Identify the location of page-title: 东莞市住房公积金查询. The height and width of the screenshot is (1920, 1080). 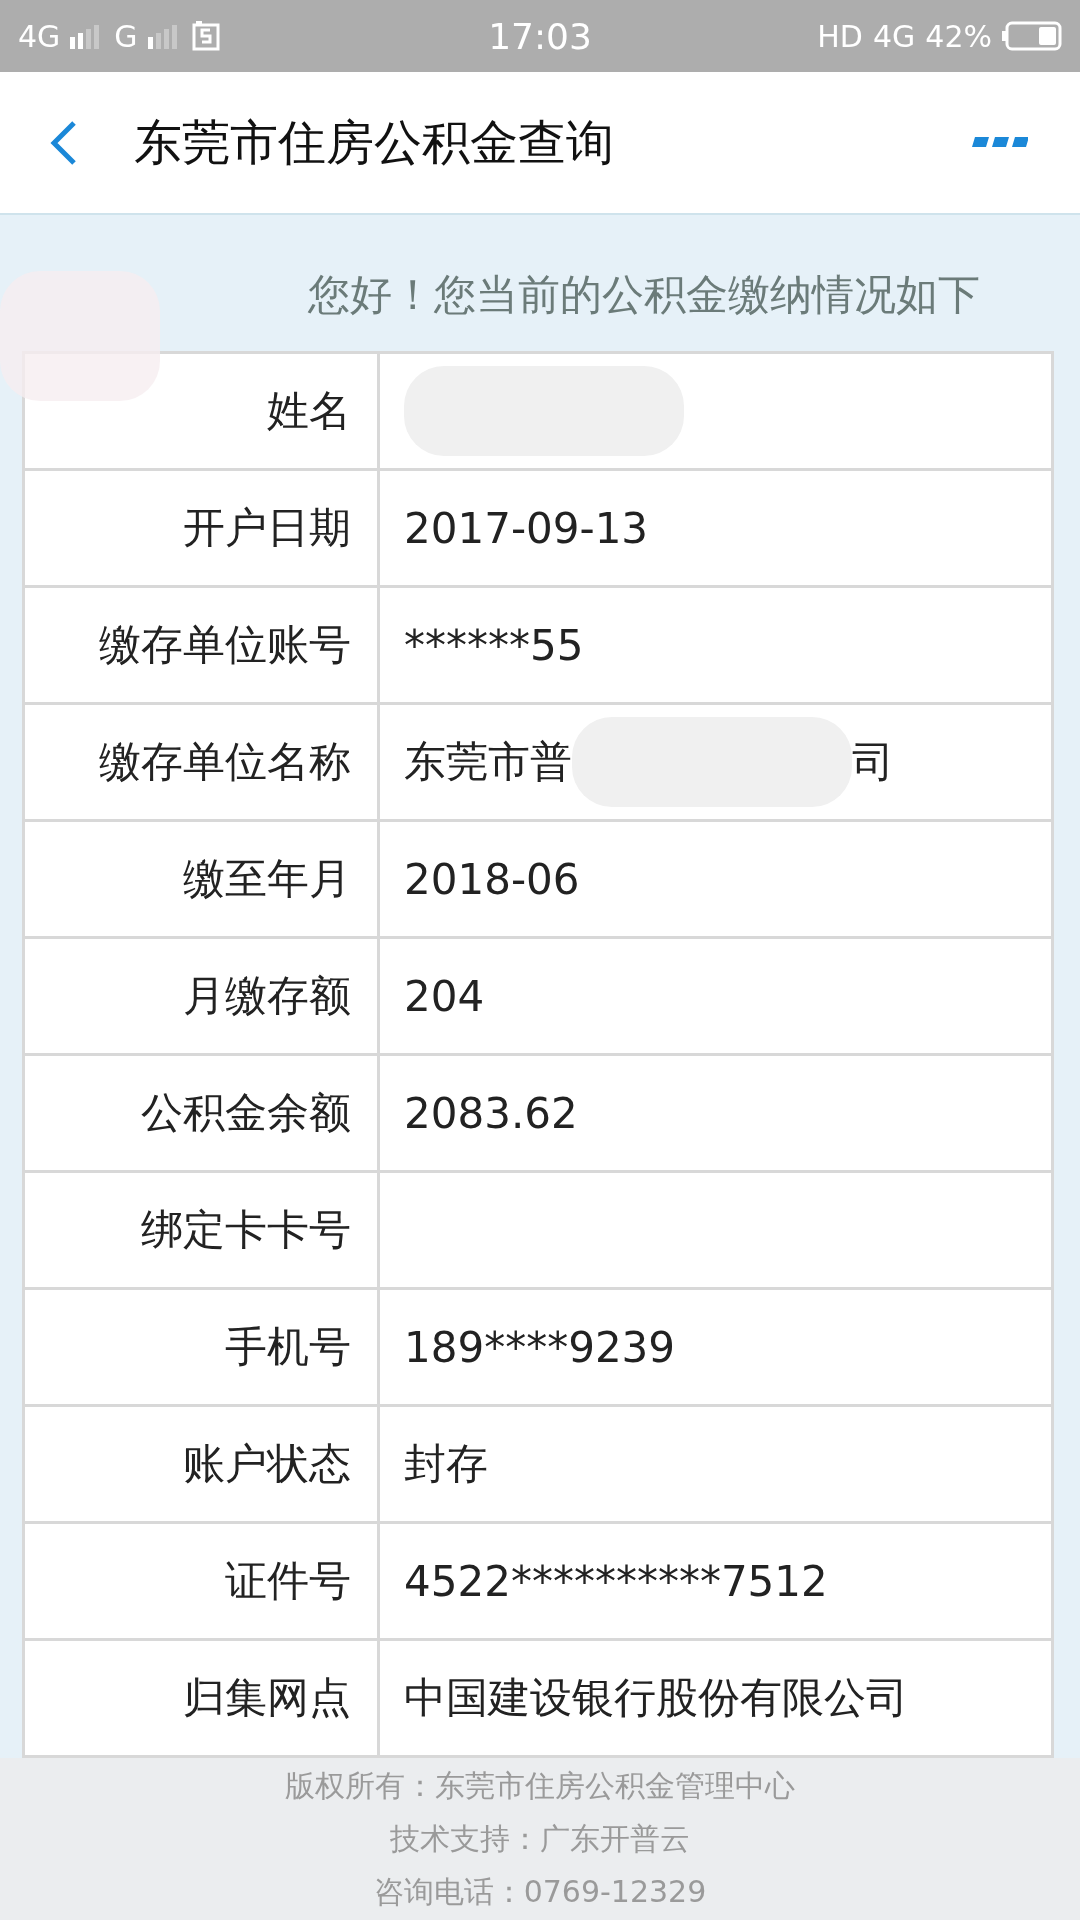
(374, 142).